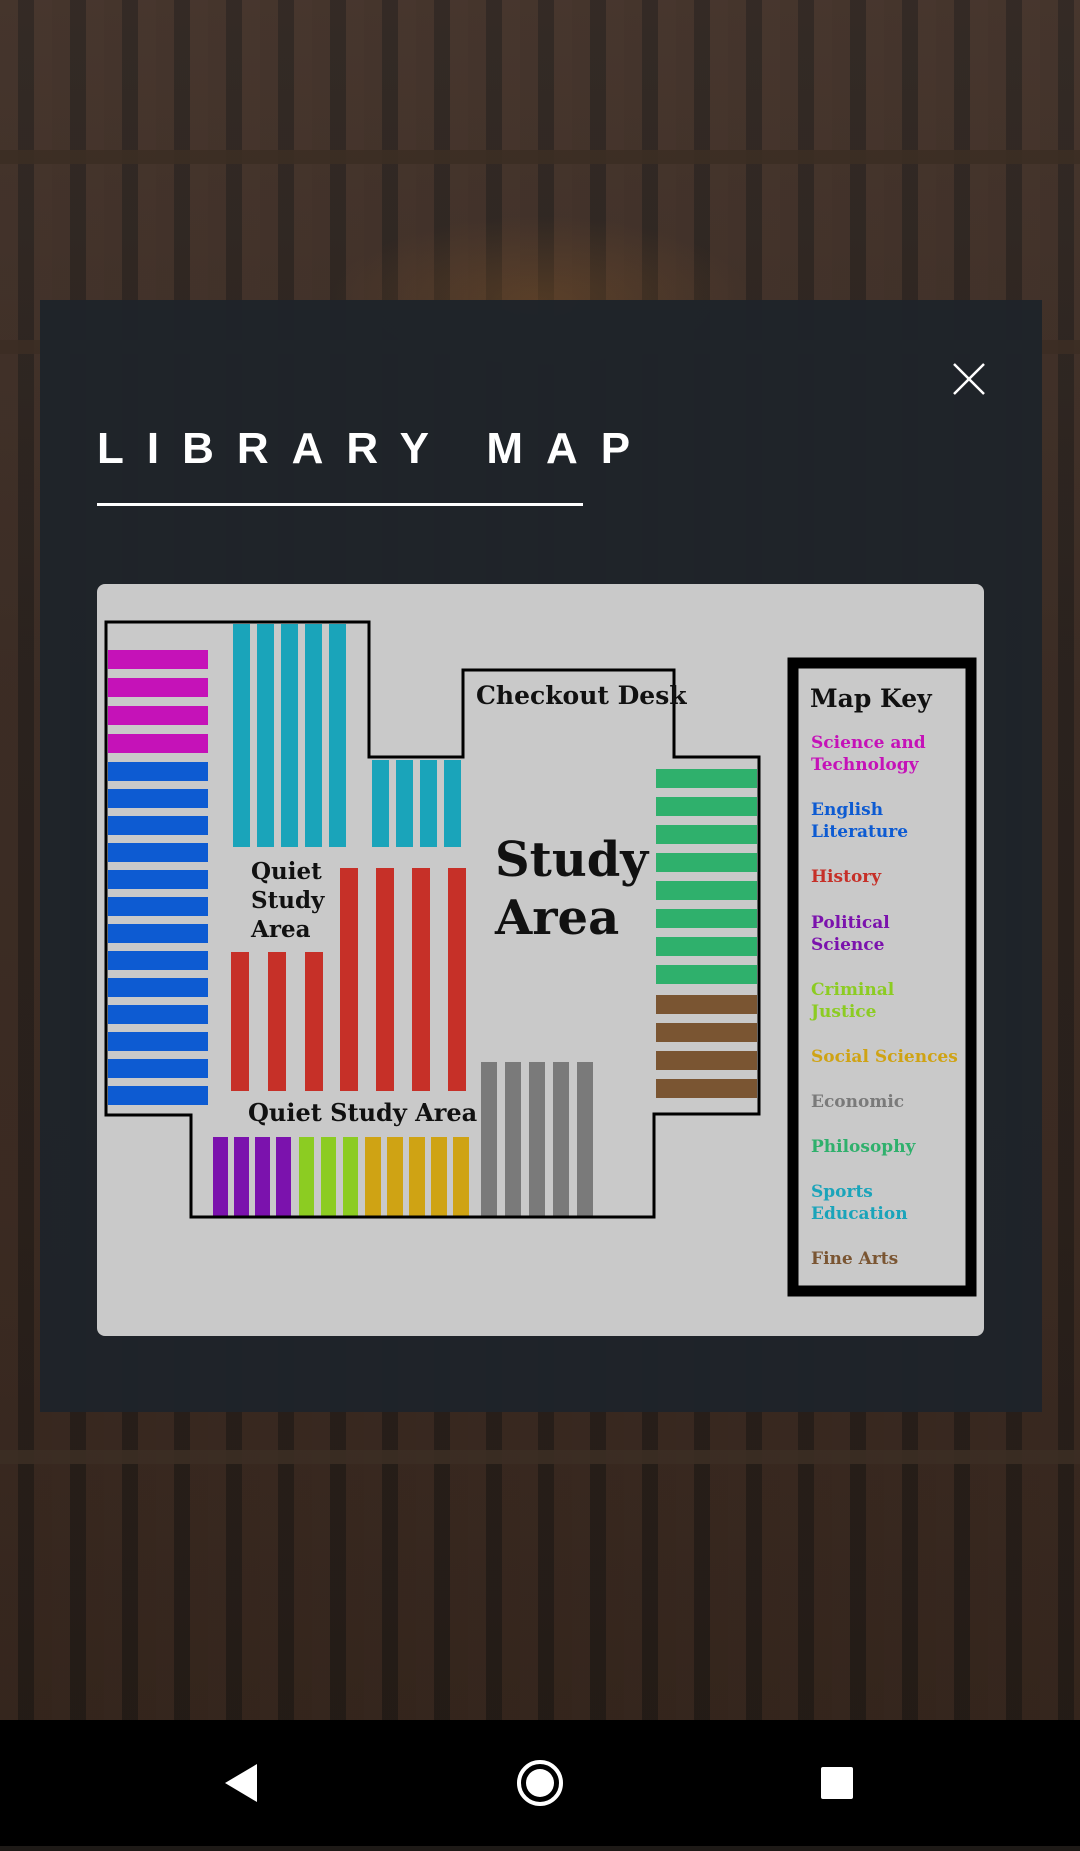 This screenshot has width=1080, height=1851. I want to click on map-key-item: Sports, so click(842, 1192).